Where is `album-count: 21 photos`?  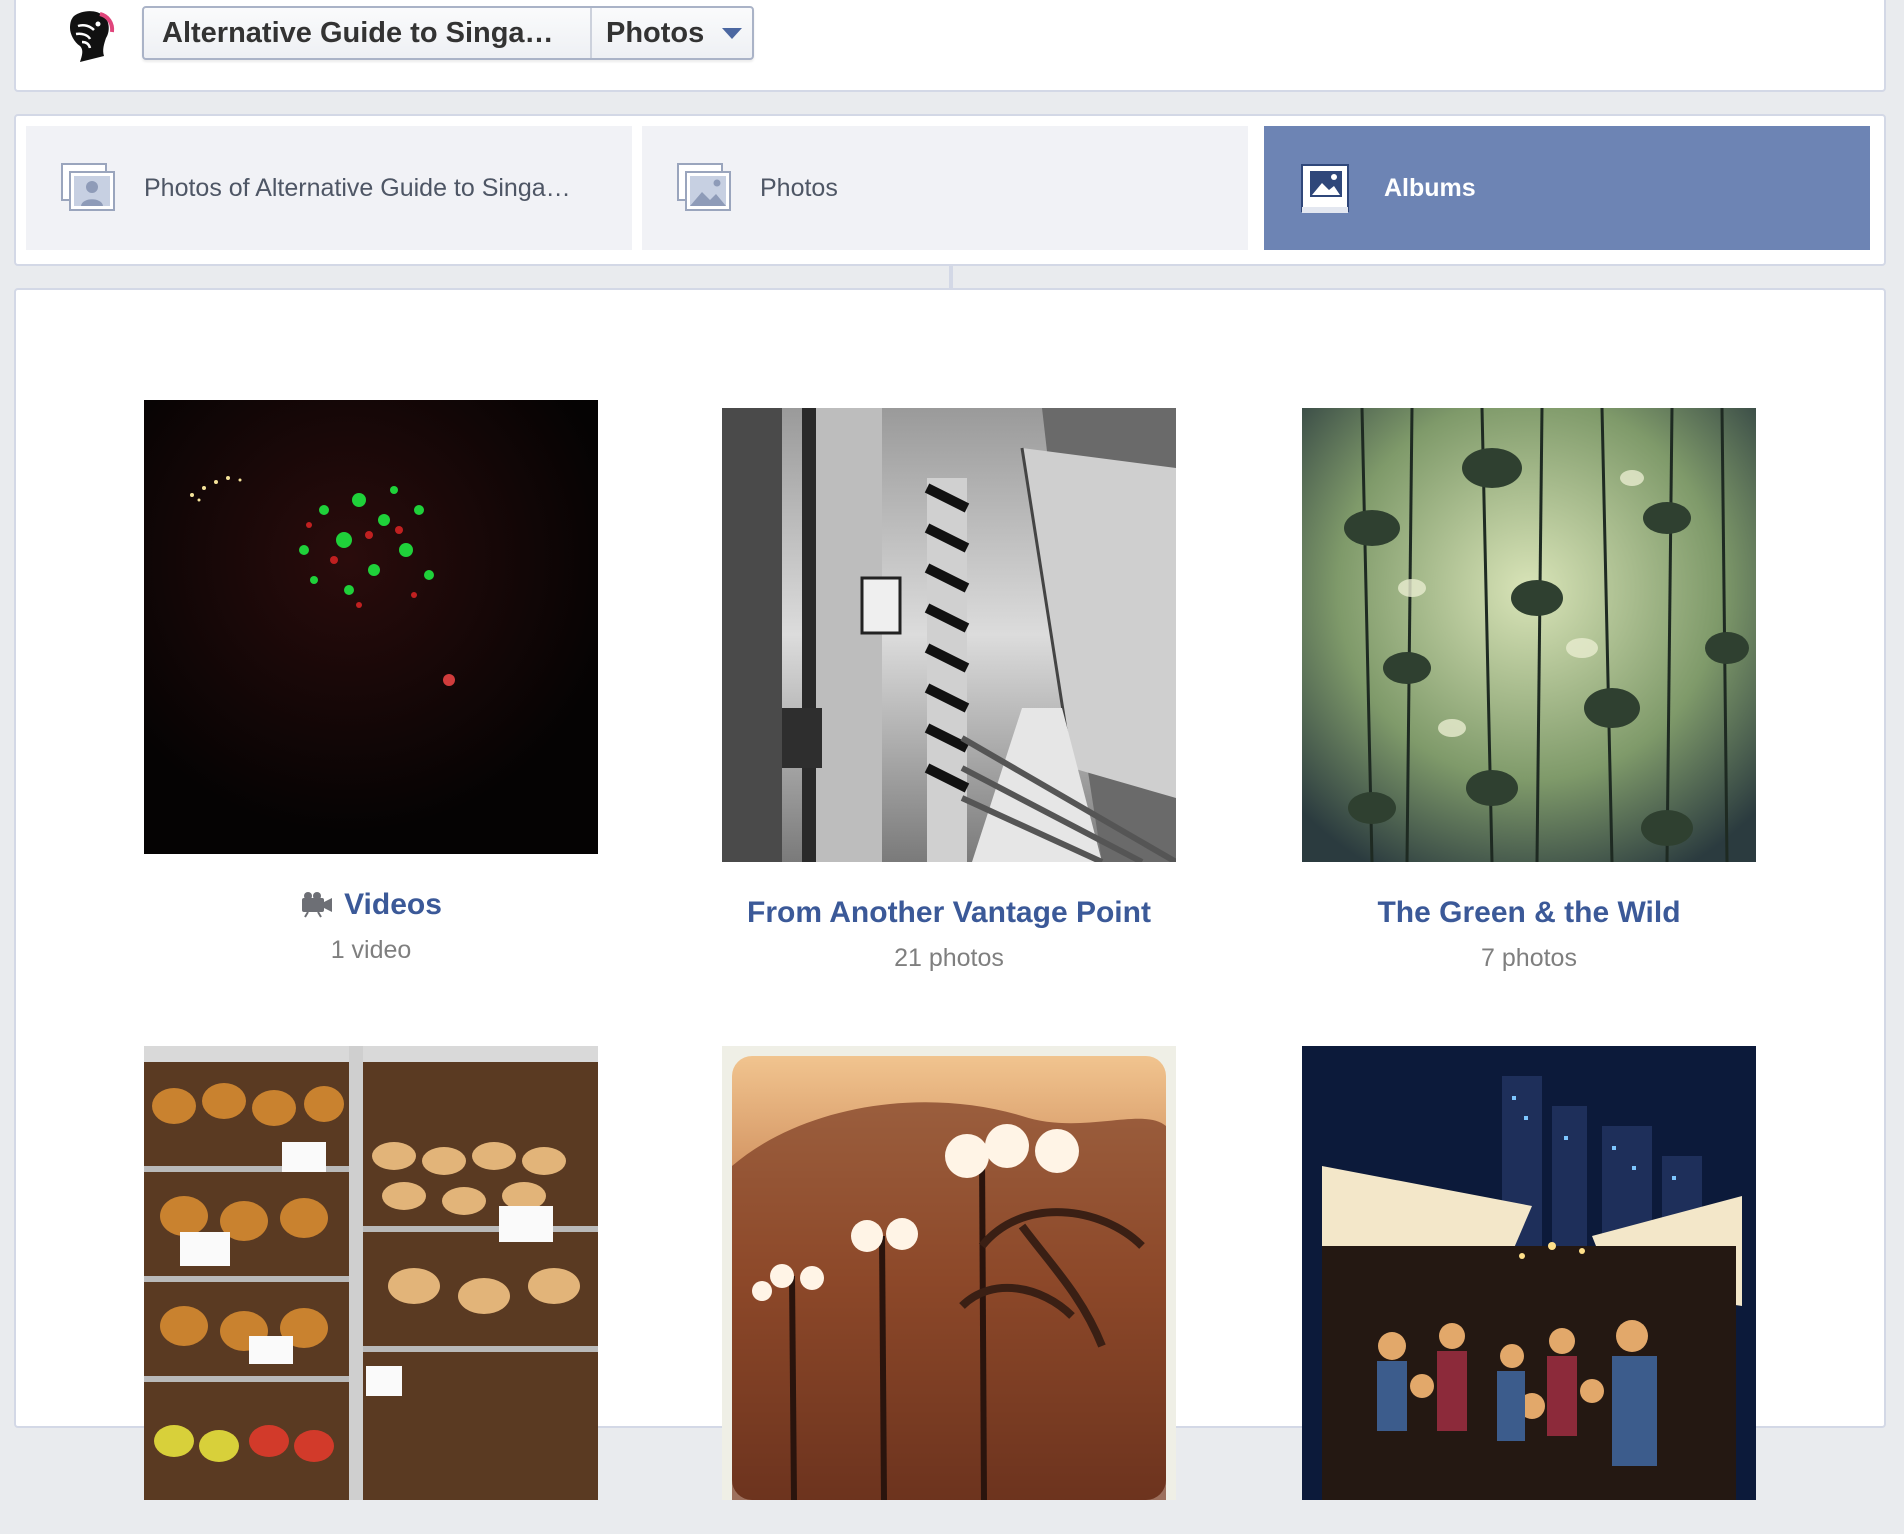 album-count: 21 photos is located at coordinates (949, 958).